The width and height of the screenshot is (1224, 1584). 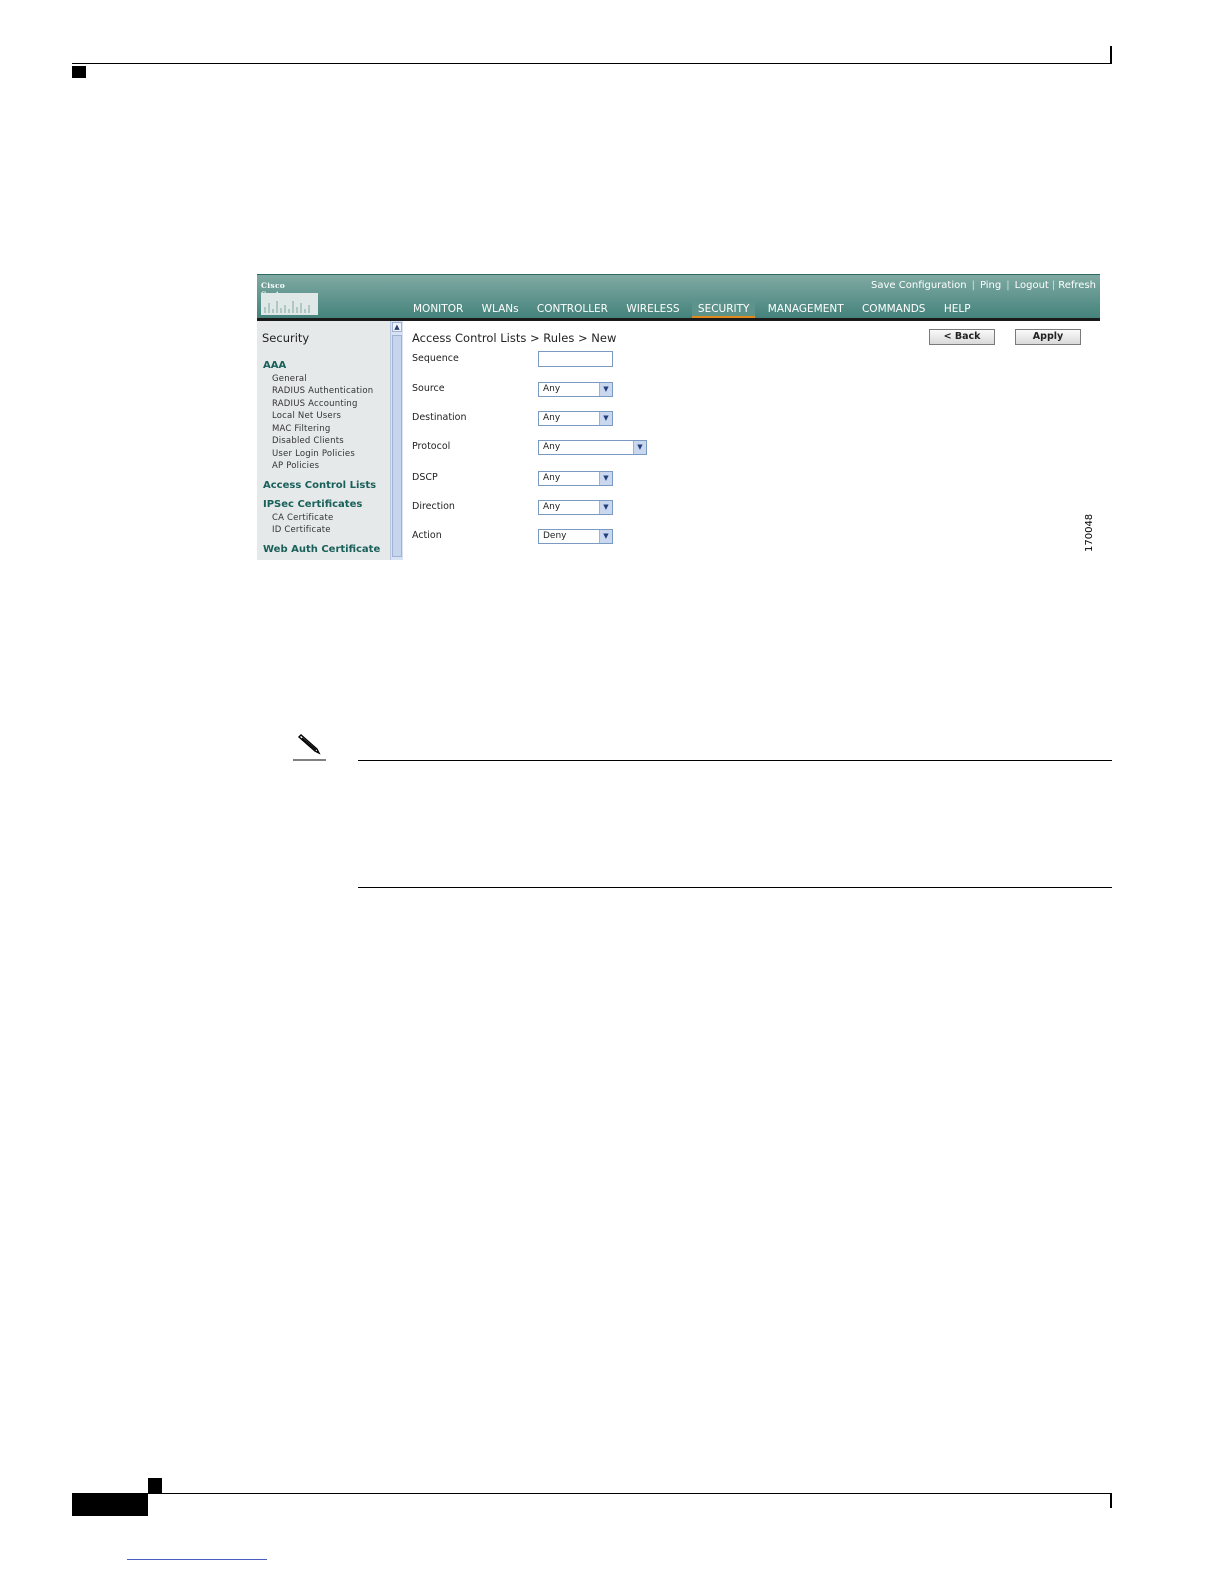 What do you see at coordinates (313, 454) in the screenshot?
I see `sidebar-item-user-login-policies: User Login Policies` at bounding box center [313, 454].